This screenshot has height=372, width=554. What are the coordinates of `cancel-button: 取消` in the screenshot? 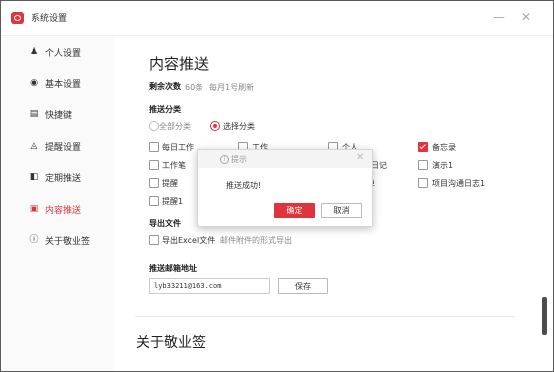 It's located at (341, 210).